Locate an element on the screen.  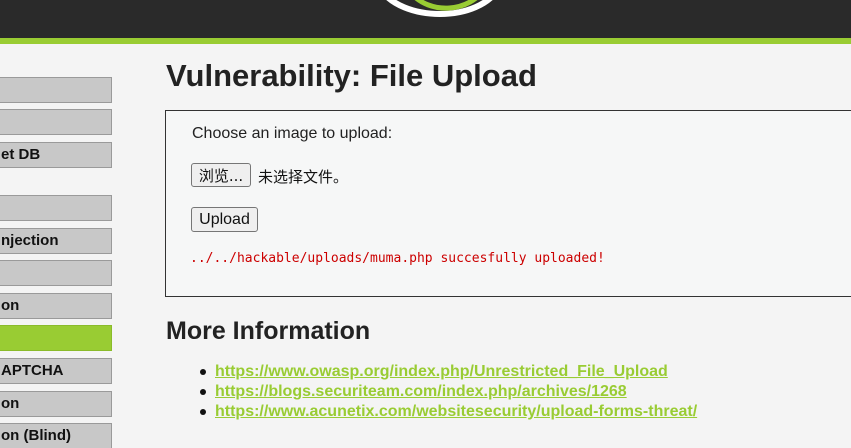
sidebar-item-command-injection: njection is located at coordinates (56, 241).